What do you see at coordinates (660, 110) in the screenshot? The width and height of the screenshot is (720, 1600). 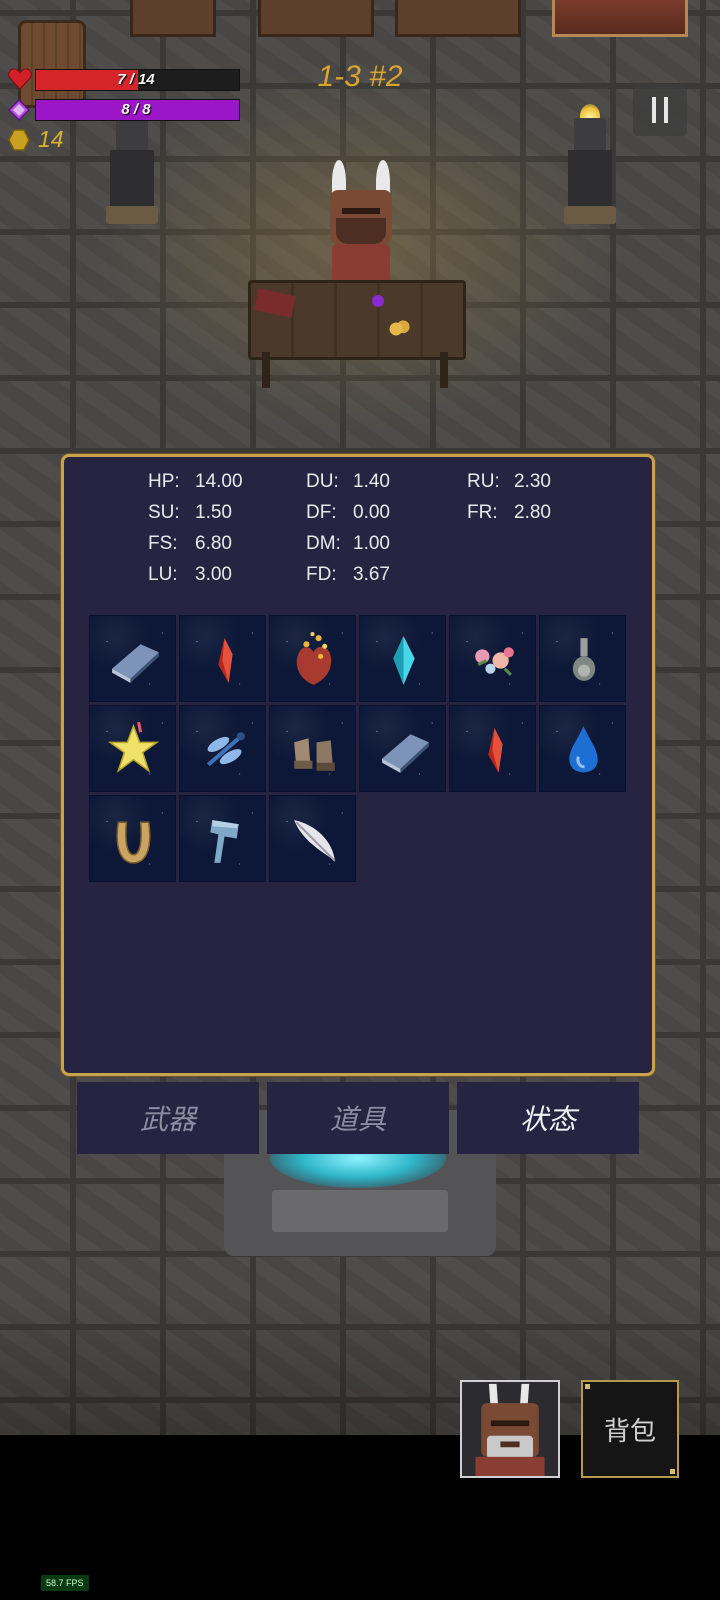 I see `pause-button` at bounding box center [660, 110].